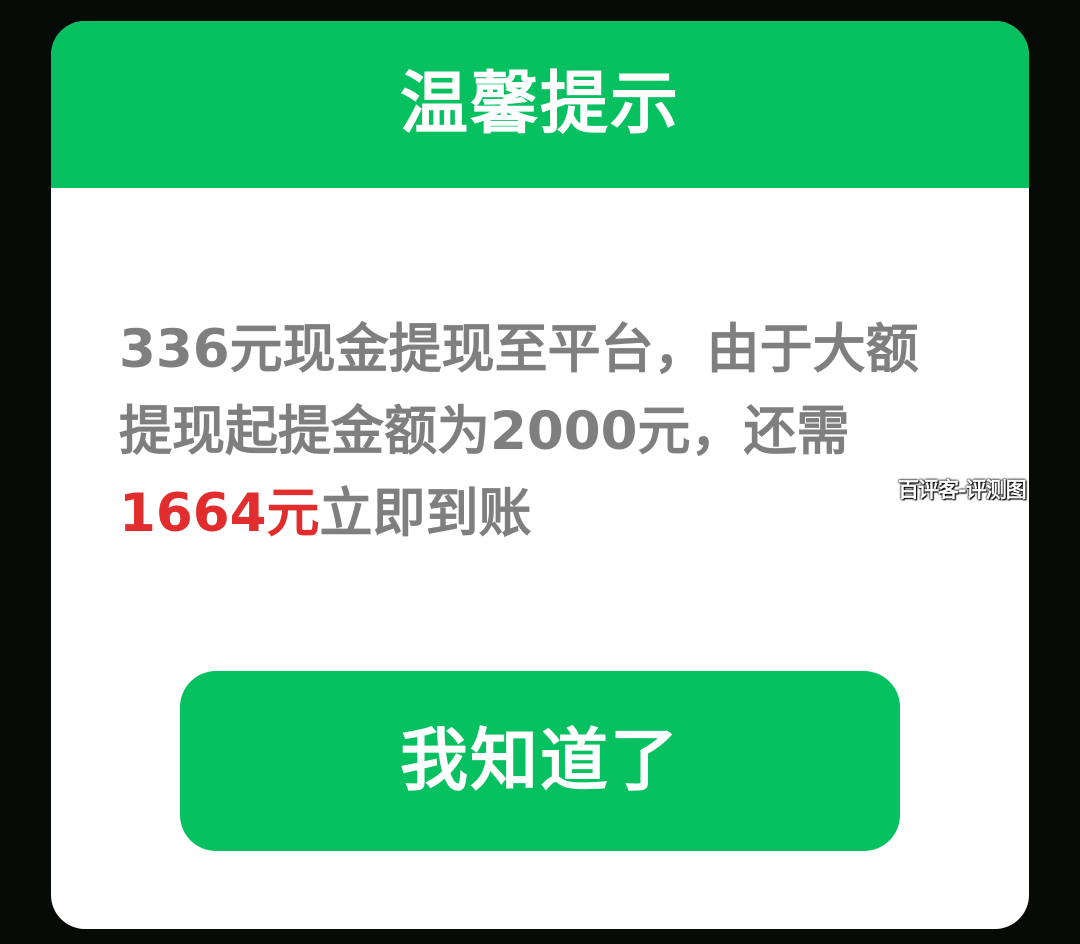 This screenshot has height=944, width=1080. I want to click on message-line-3: 1664元立即到账, so click(554, 514).